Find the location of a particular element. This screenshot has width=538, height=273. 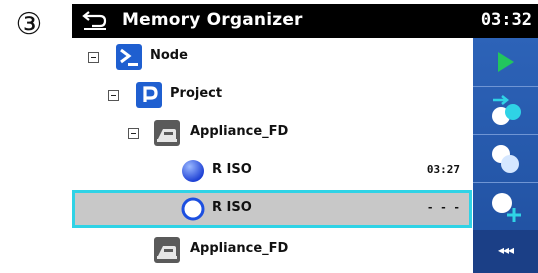

node-prompt-icon is located at coordinates (129, 57).